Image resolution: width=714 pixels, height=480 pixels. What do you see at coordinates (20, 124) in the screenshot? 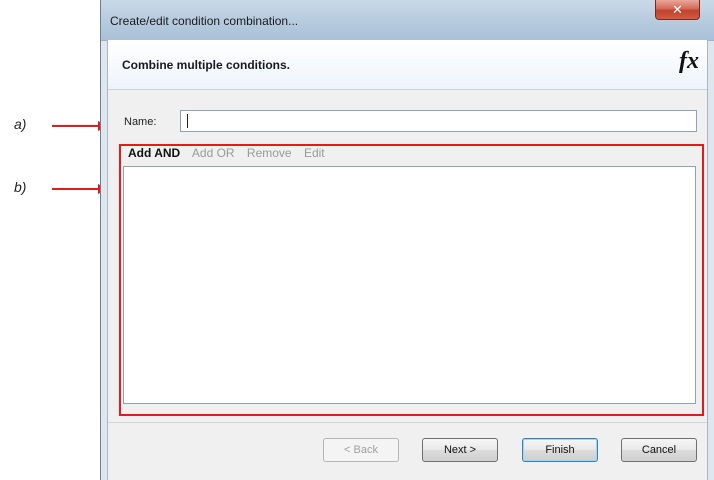
I see `annotation-a-label: a)` at bounding box center [20, 124].